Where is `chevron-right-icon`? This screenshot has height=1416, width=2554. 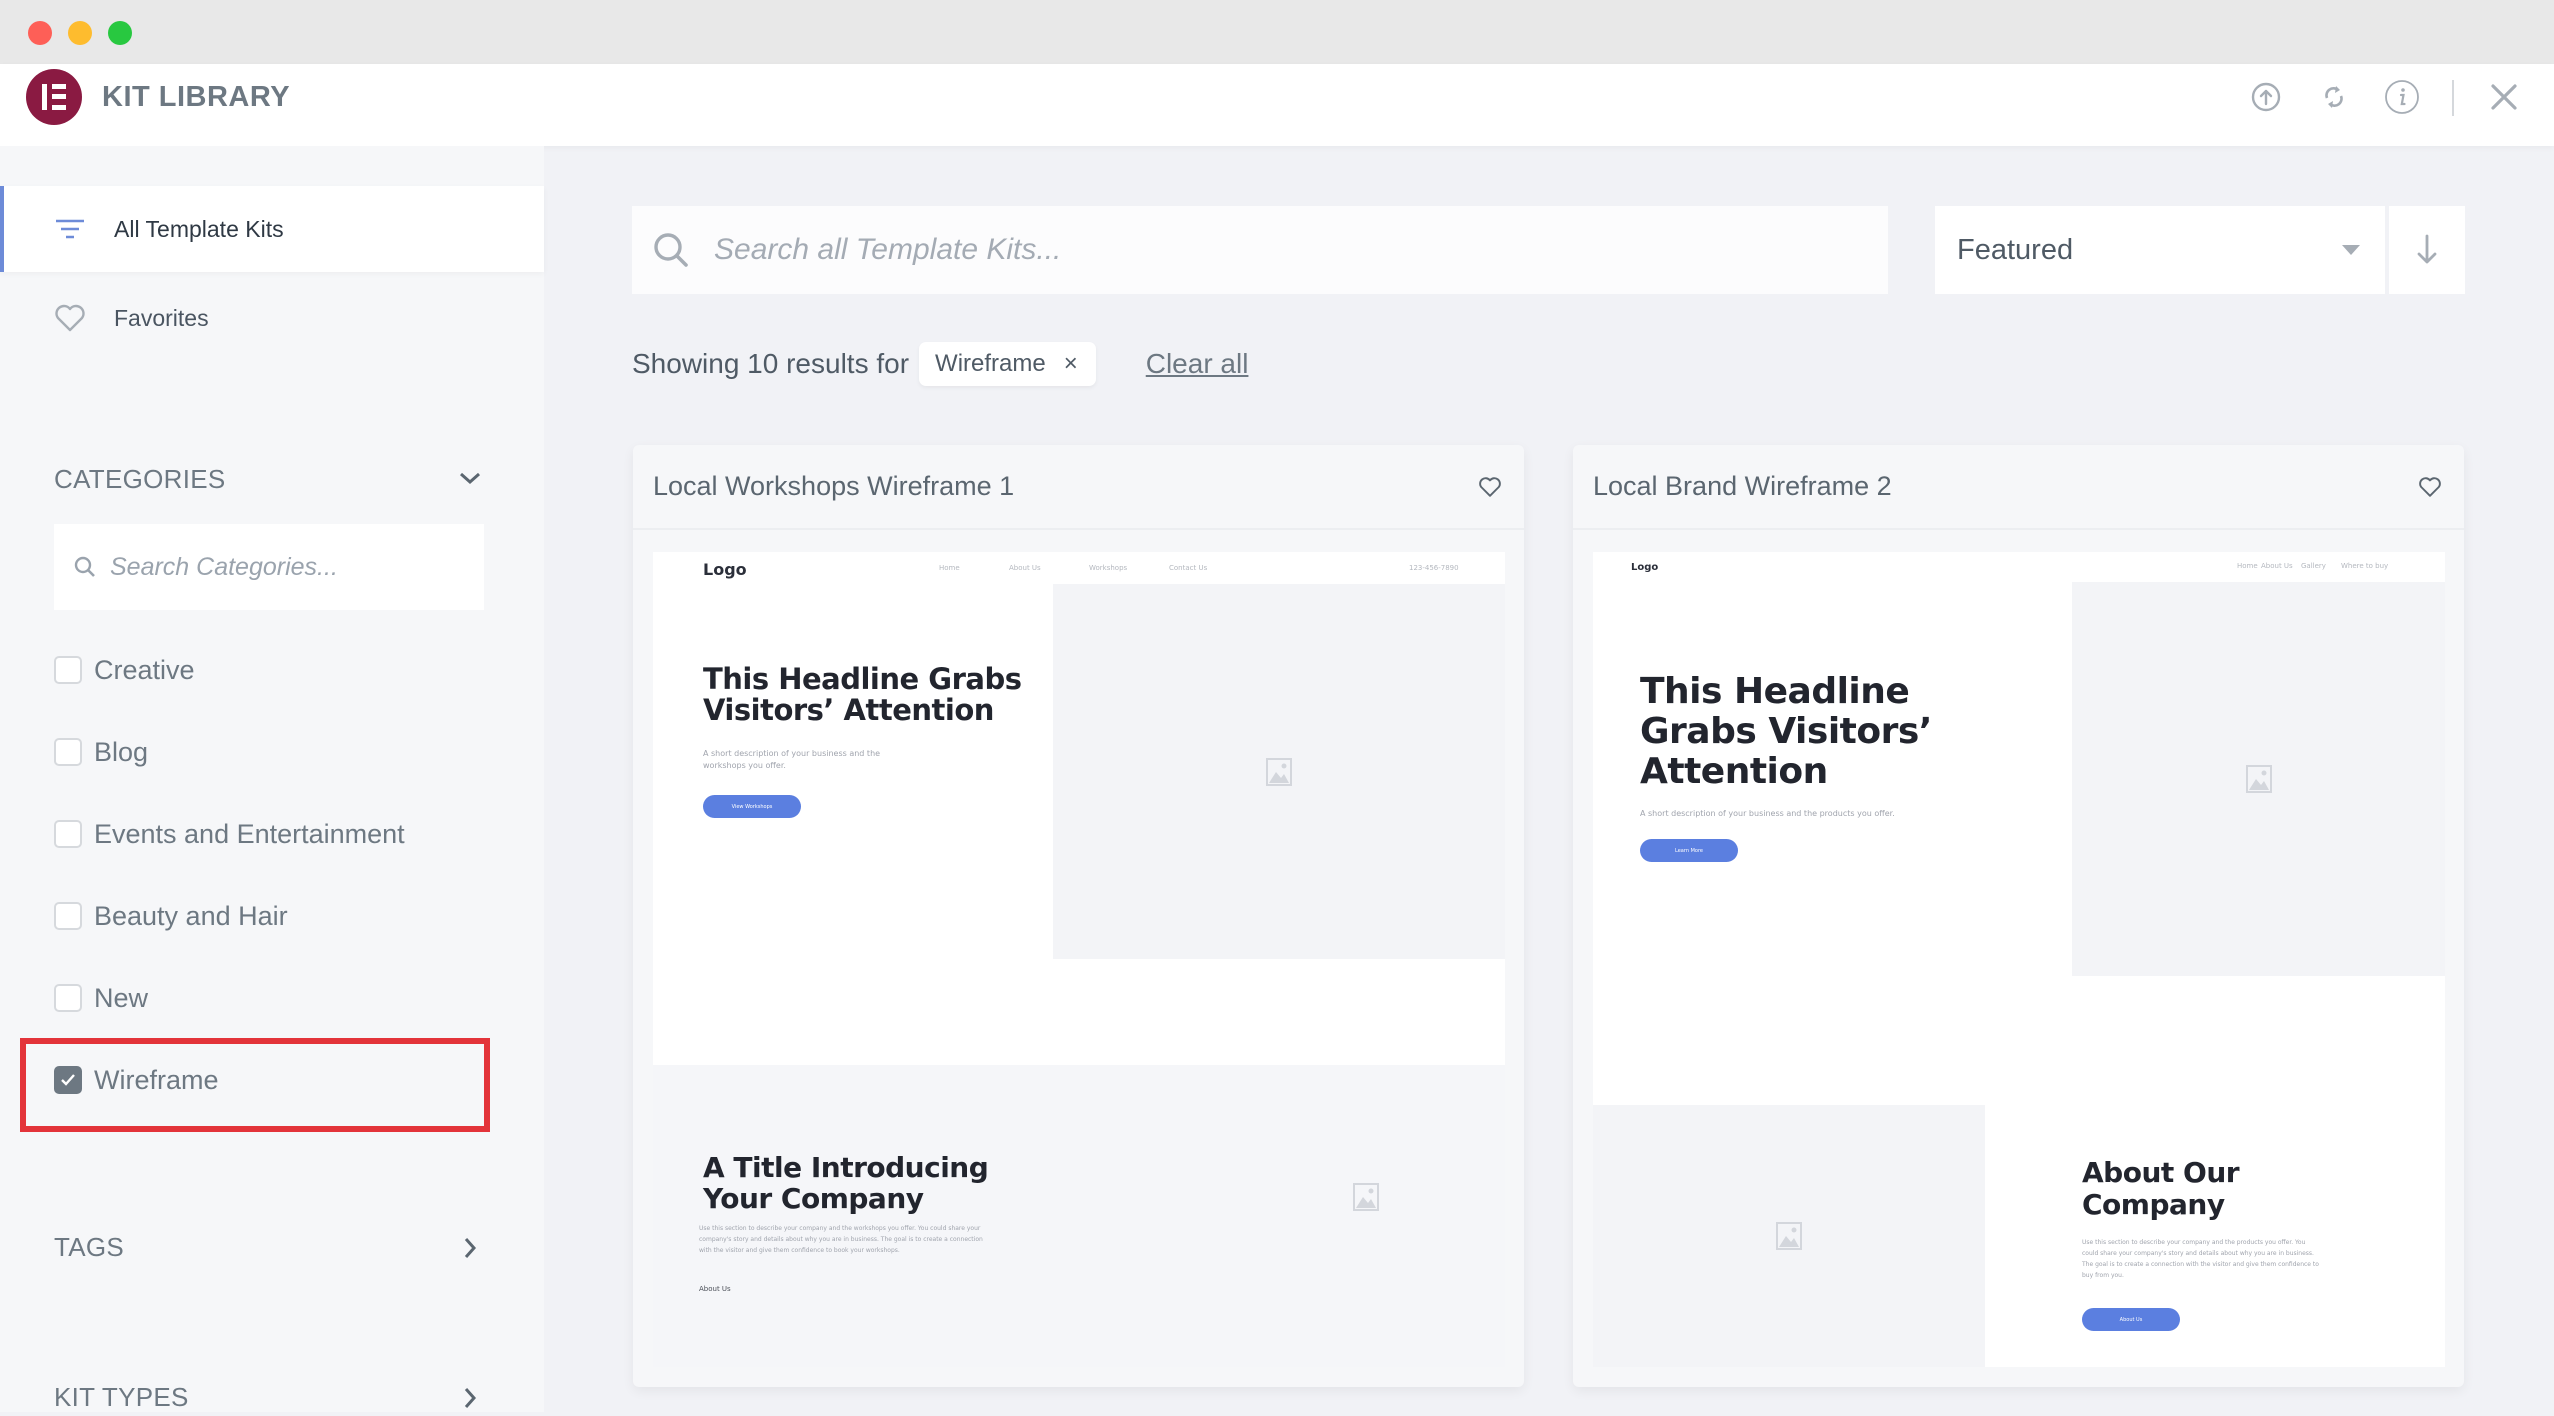
chevron-right-icon is located at coordinates (470, 1398).